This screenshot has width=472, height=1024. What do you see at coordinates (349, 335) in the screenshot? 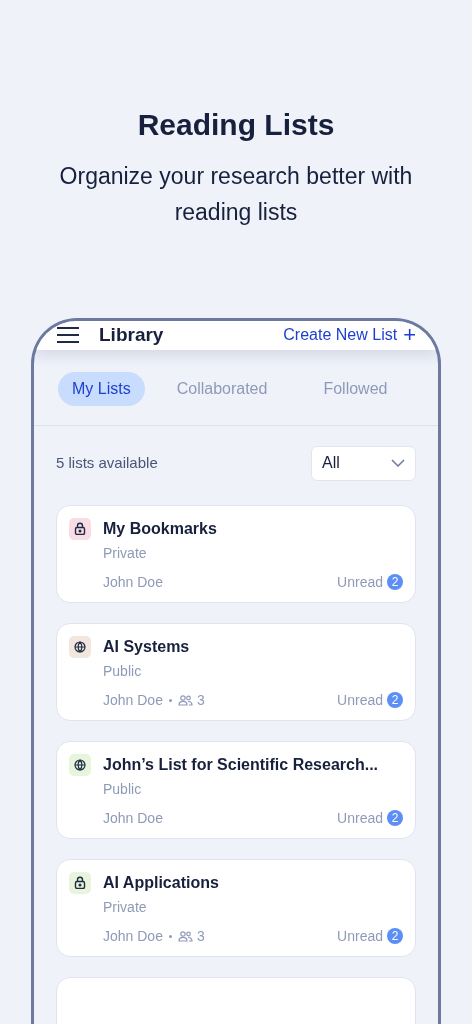
I see `create-list-button: Create New List +` at bounding box center [349, 335].